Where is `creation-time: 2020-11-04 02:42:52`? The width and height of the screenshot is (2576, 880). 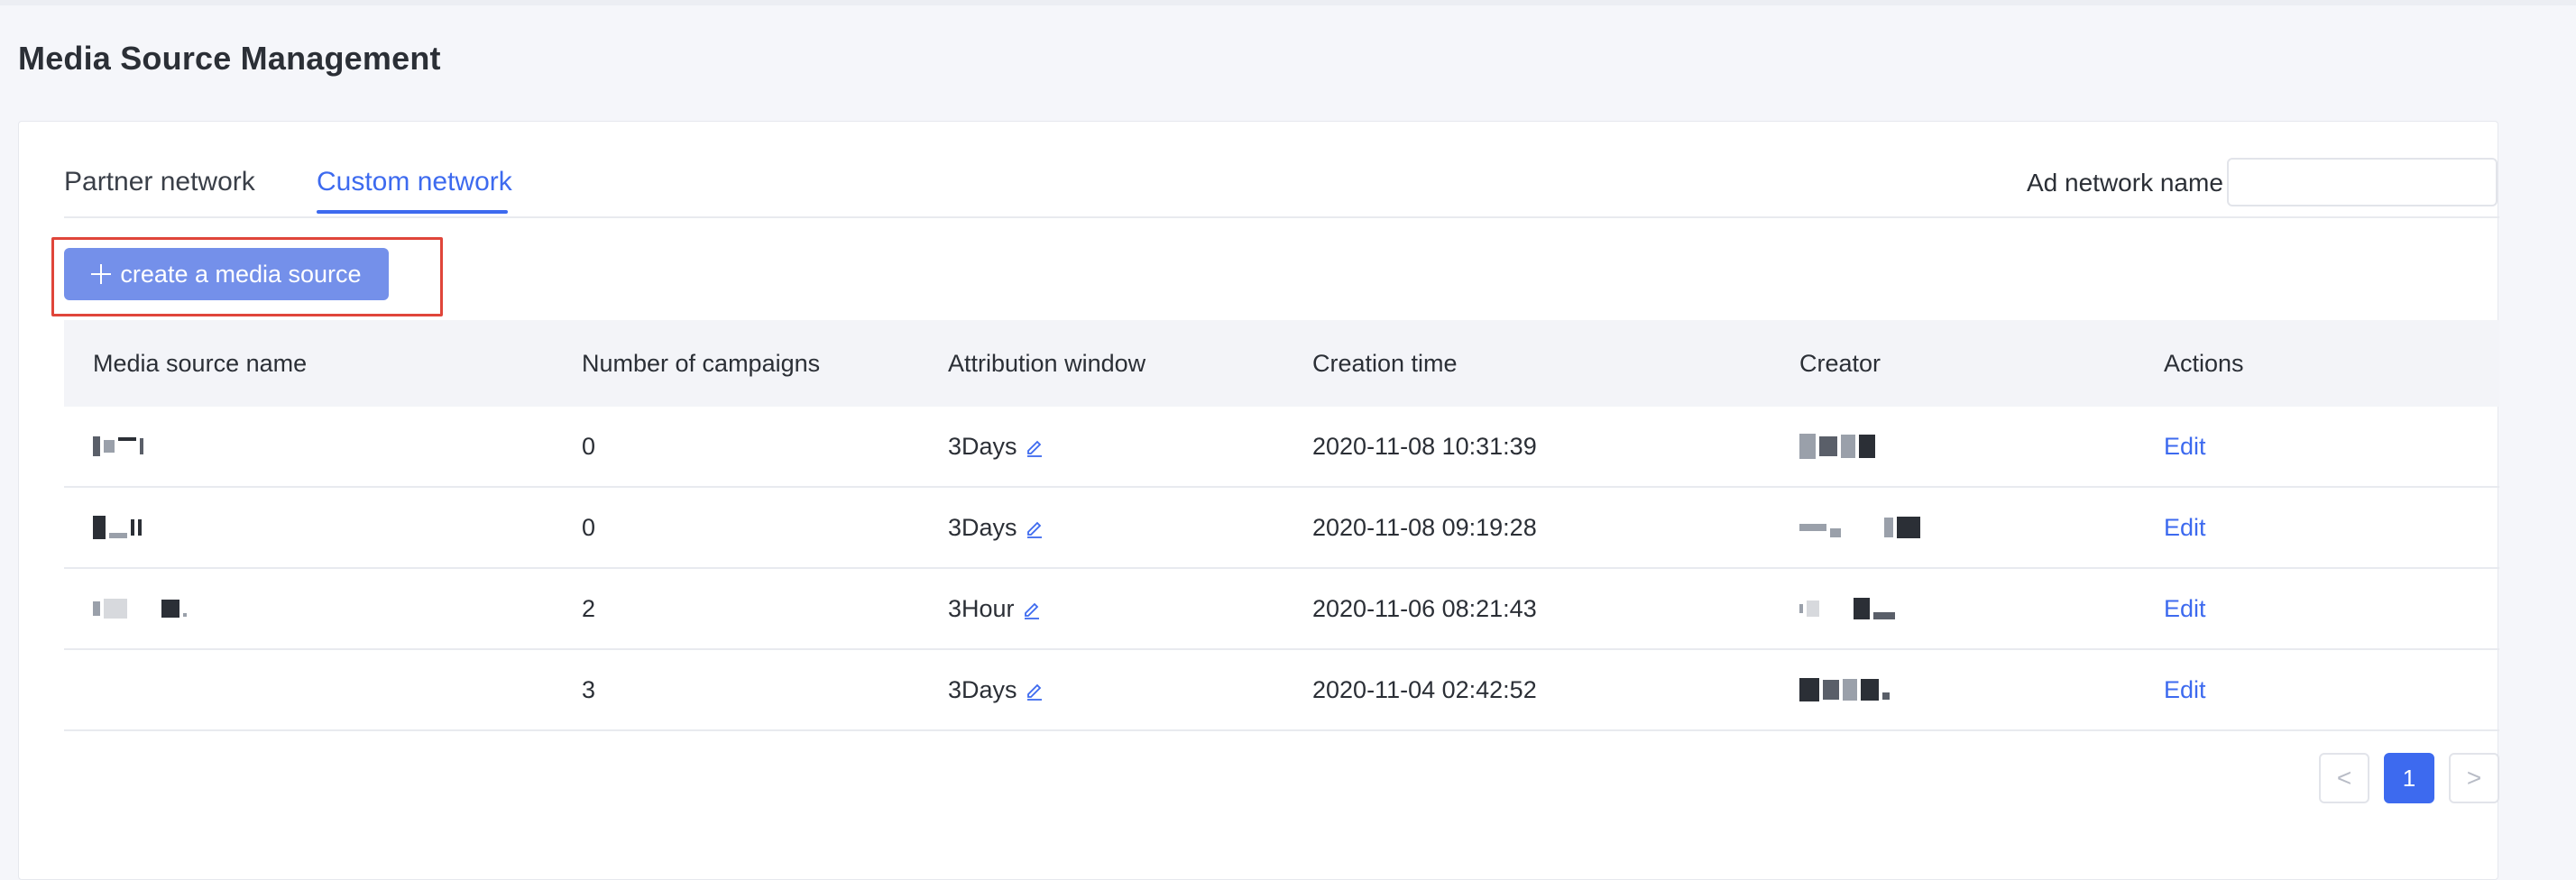 creation-time: 2020-11-04 02:42:52 is located at coordinates (1425, 689).